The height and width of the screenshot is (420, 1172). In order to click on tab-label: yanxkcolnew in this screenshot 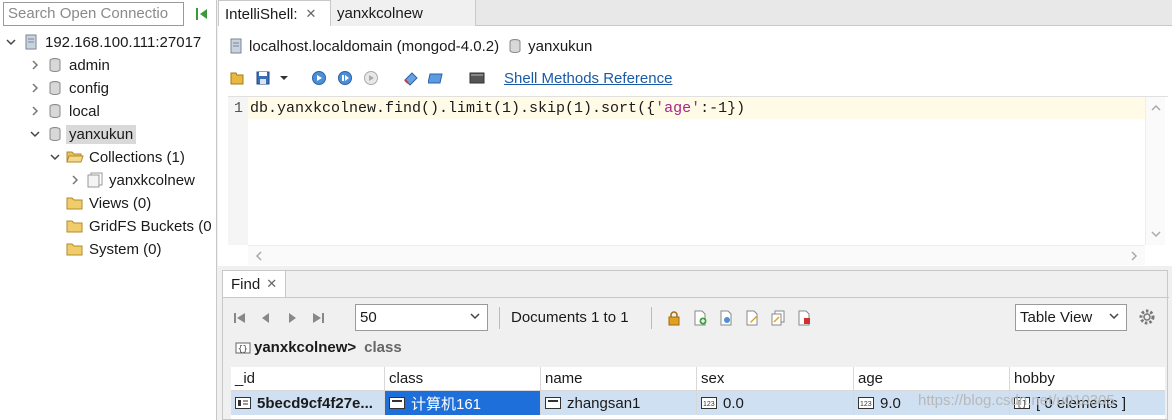, I will do `click(380, 13)`.